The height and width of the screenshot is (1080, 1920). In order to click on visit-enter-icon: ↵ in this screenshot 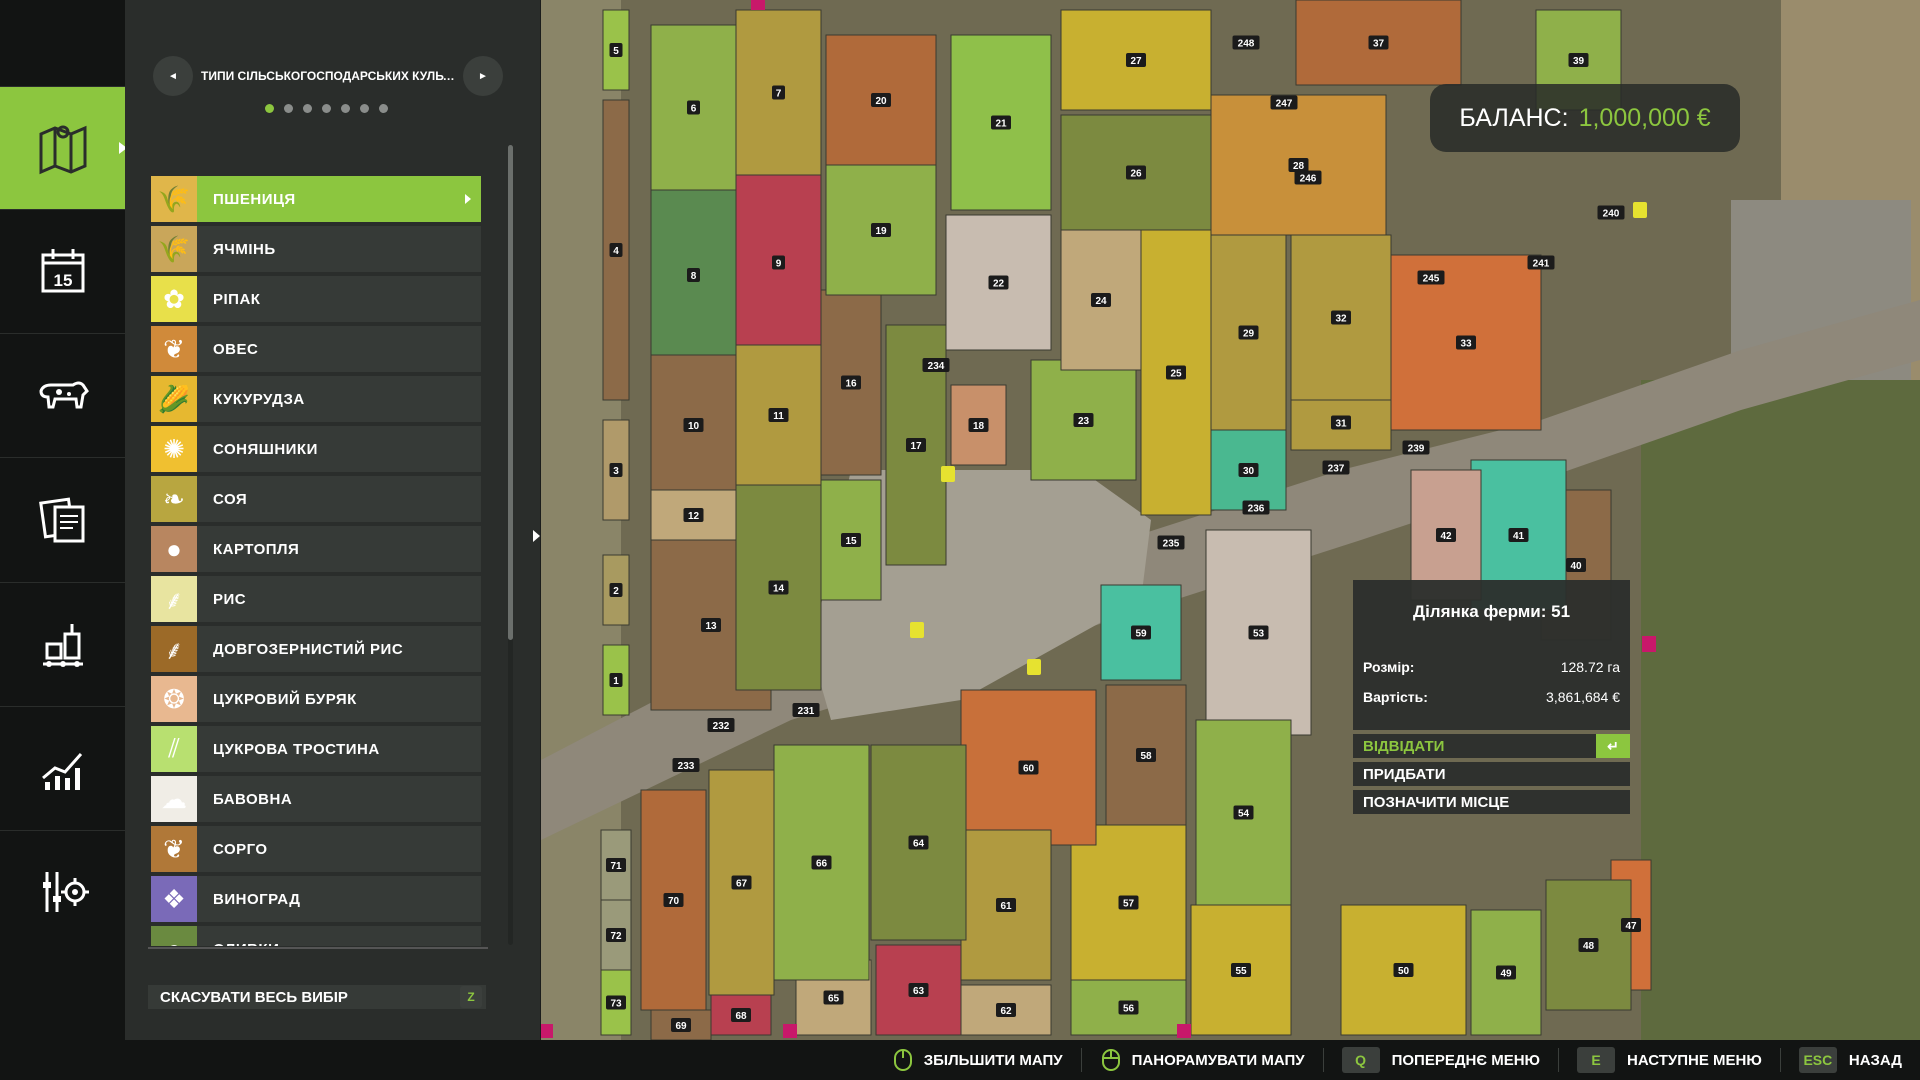, I will do `click(1613, 746)`.